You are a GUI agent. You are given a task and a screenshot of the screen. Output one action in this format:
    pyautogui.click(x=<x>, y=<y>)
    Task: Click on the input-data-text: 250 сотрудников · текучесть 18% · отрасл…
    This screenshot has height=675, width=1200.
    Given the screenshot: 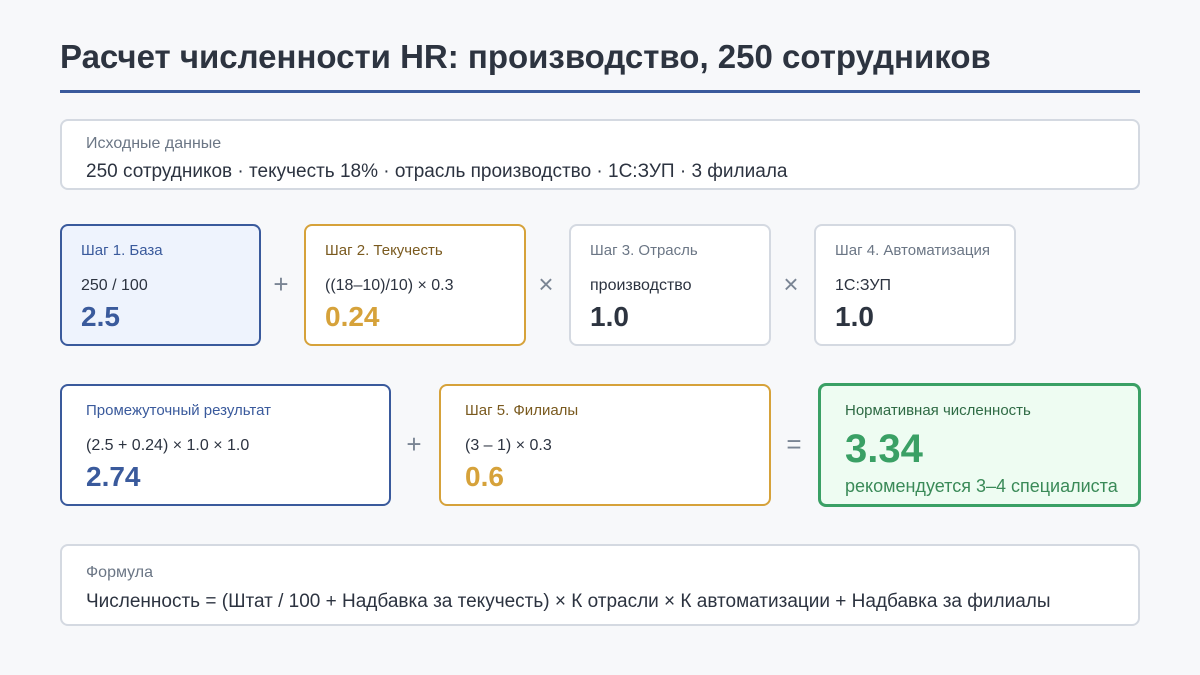 What is the action you would take?
    pyautogui.click(x=437, y=171)
    